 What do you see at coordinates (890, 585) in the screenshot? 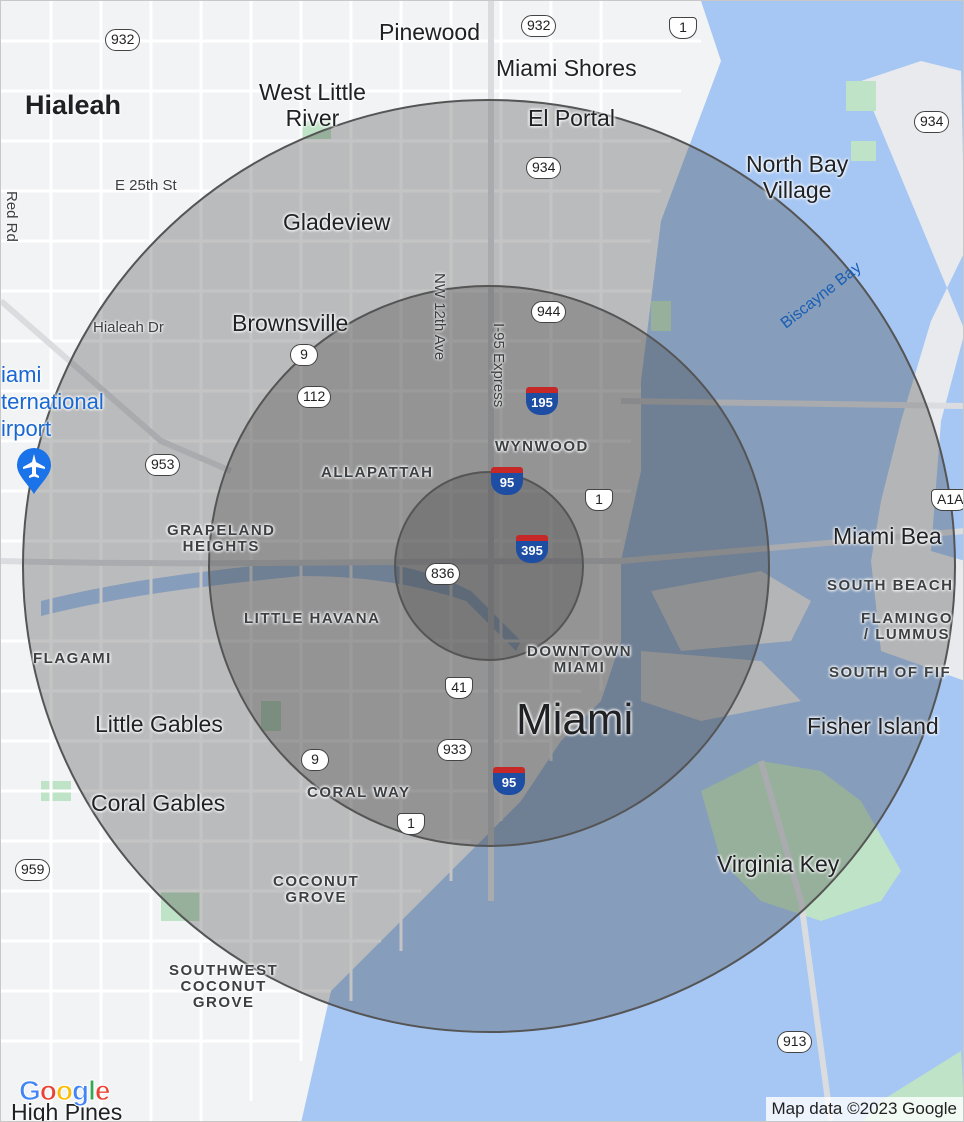
I see `label-south-beach: SOUTH BEACH` at bounding box center [890, 585].